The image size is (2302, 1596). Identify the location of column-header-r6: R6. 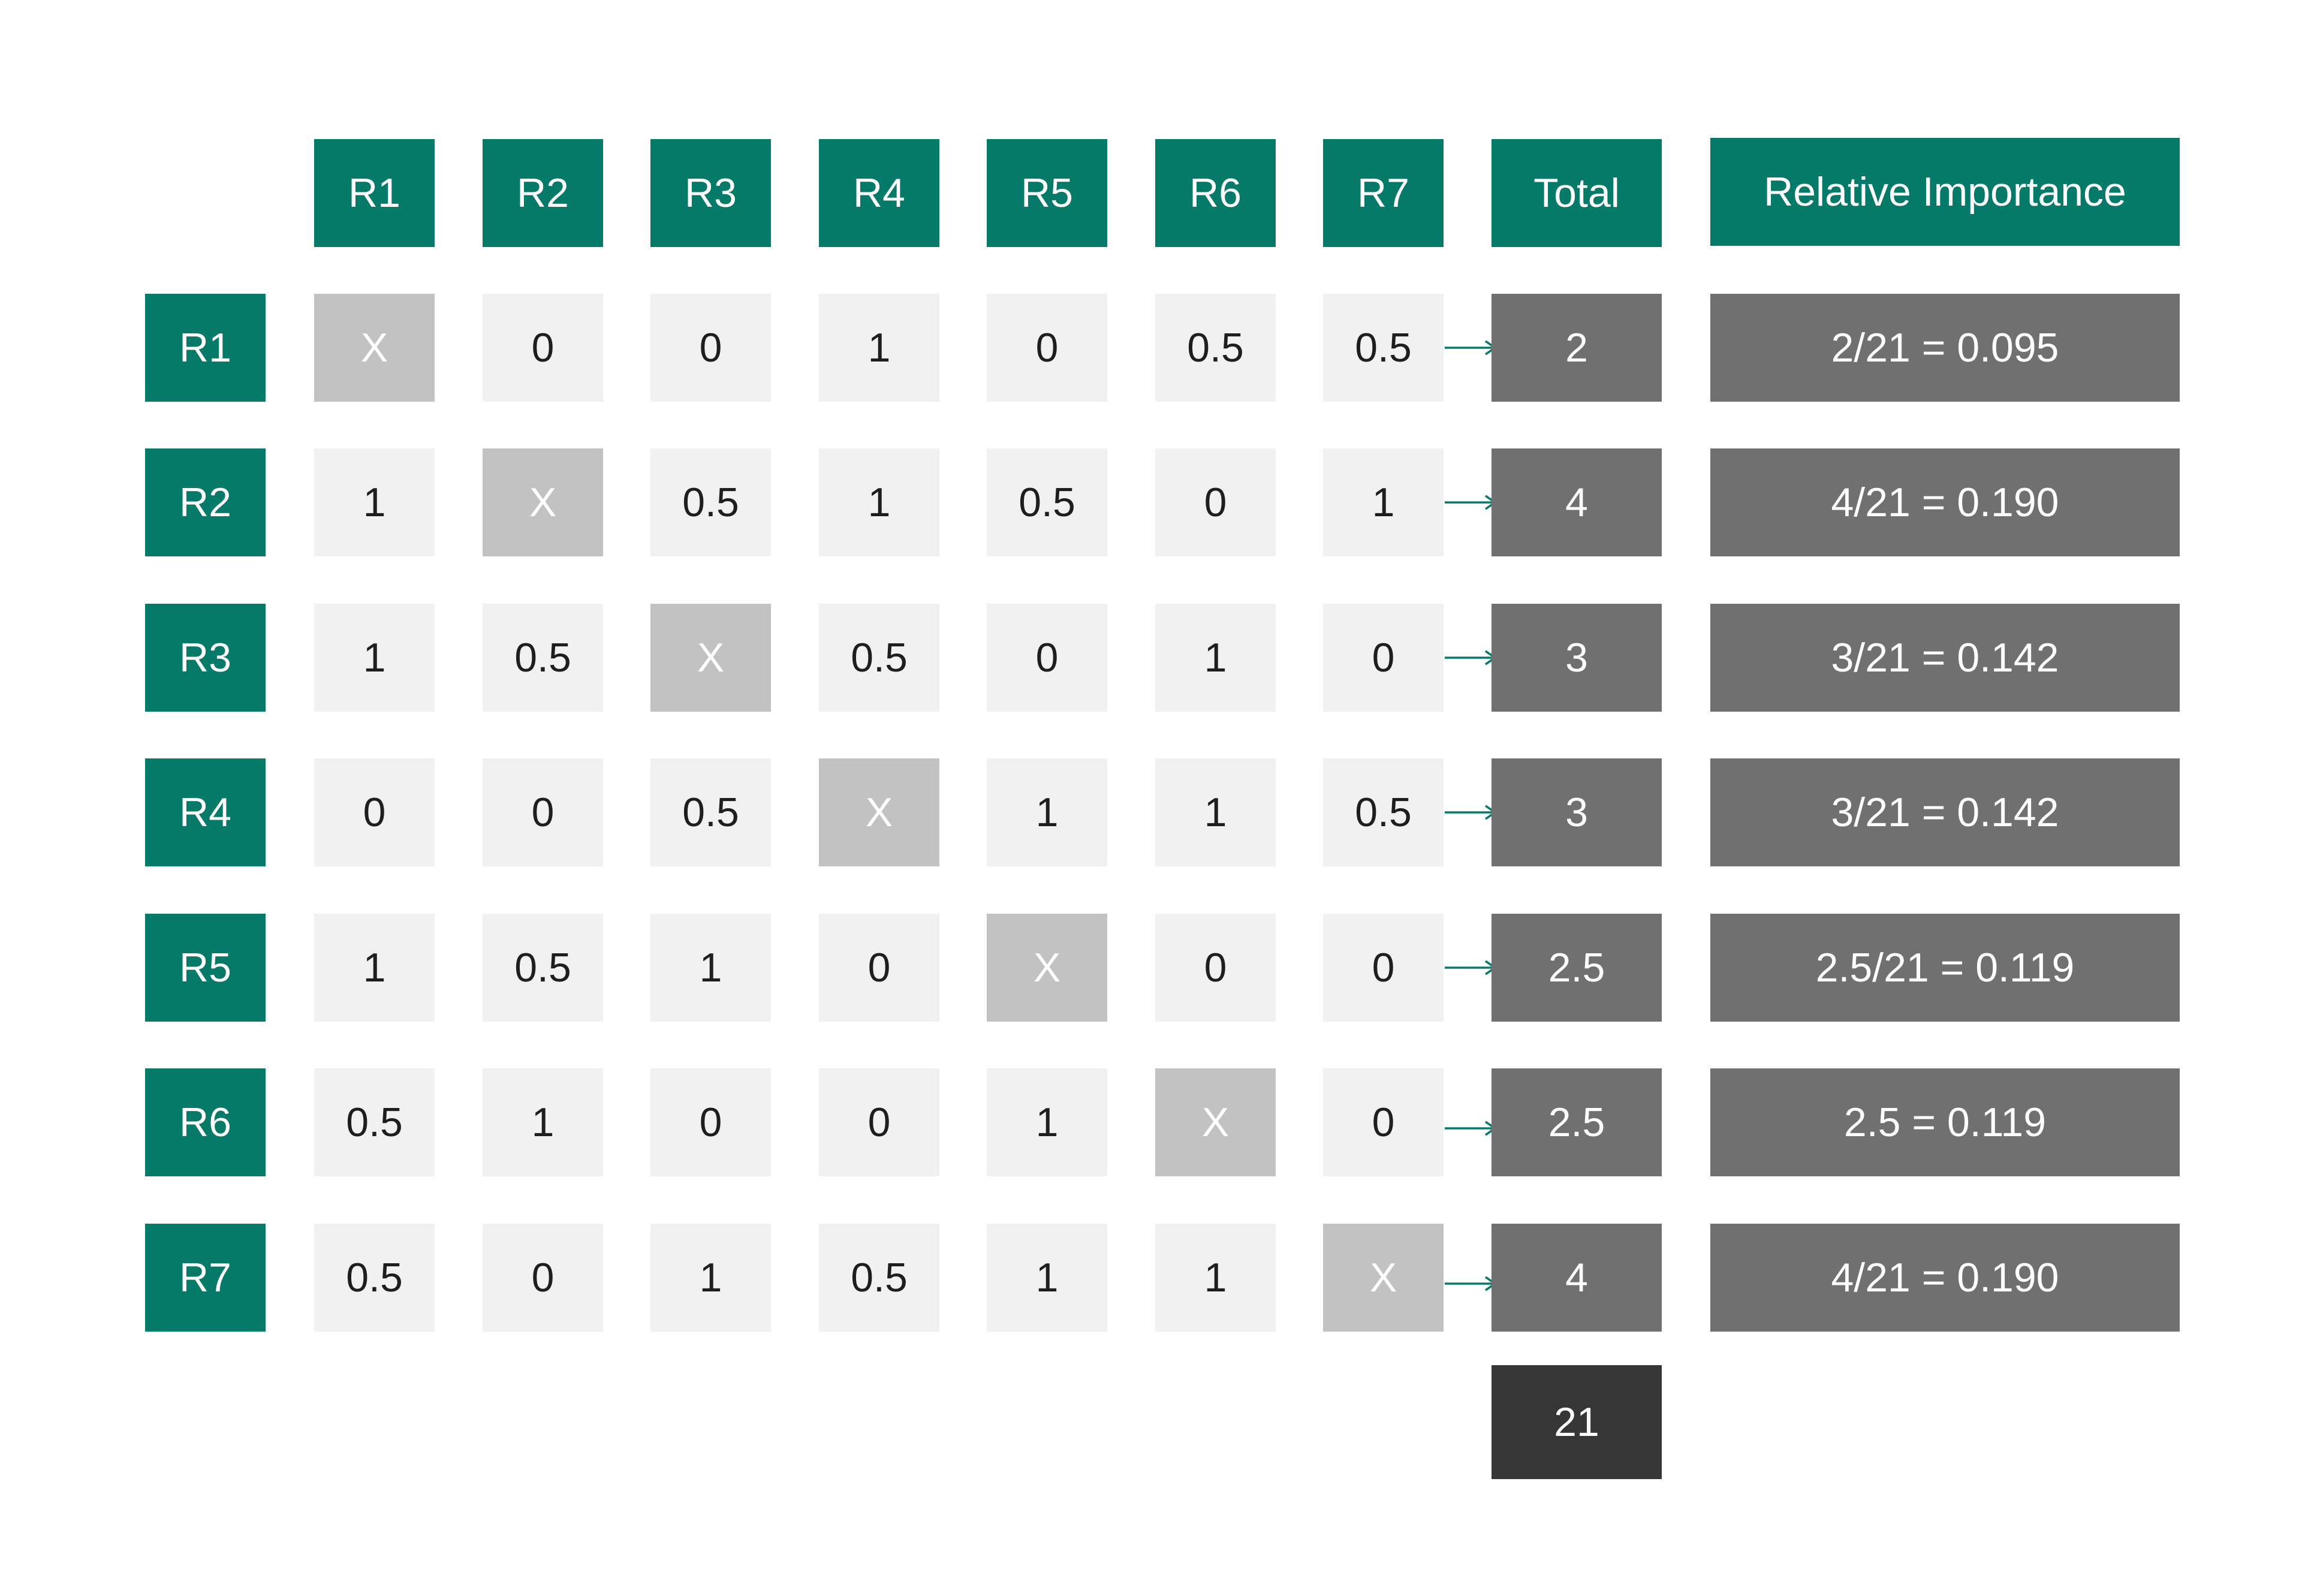
(1215, 193).